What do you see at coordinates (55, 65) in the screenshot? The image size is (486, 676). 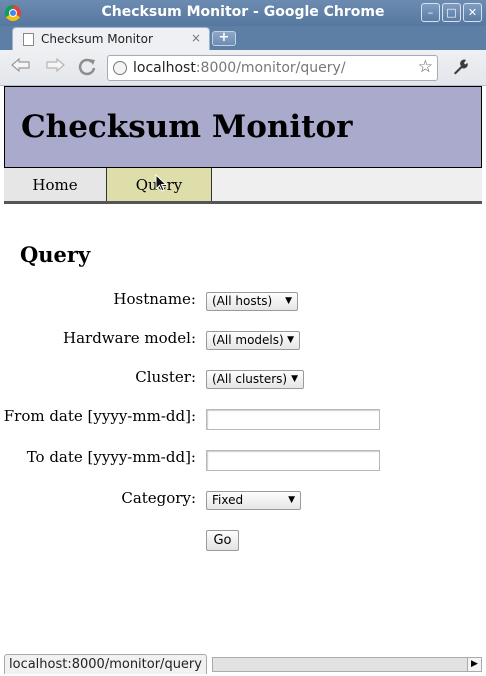 I see `forward-arrow-icon` at bounding box center [55, 65].